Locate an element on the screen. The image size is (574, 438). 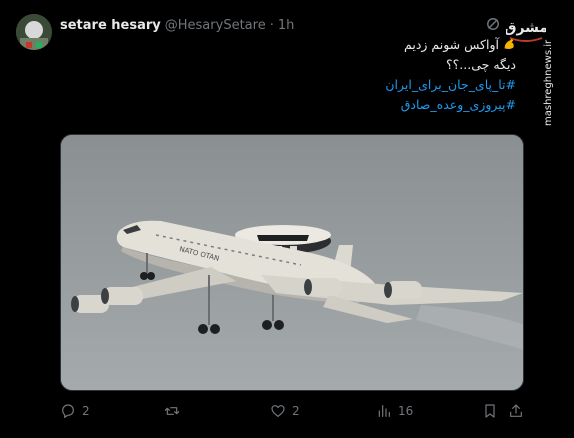
tweet-line-1: آواکس شونم زدیم is located at coordinates (423, 45).